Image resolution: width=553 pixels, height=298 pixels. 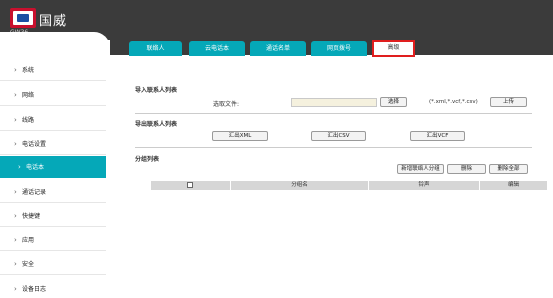 I want to click on column-header-ringtone: 铃声, so click(x=424, y=185).